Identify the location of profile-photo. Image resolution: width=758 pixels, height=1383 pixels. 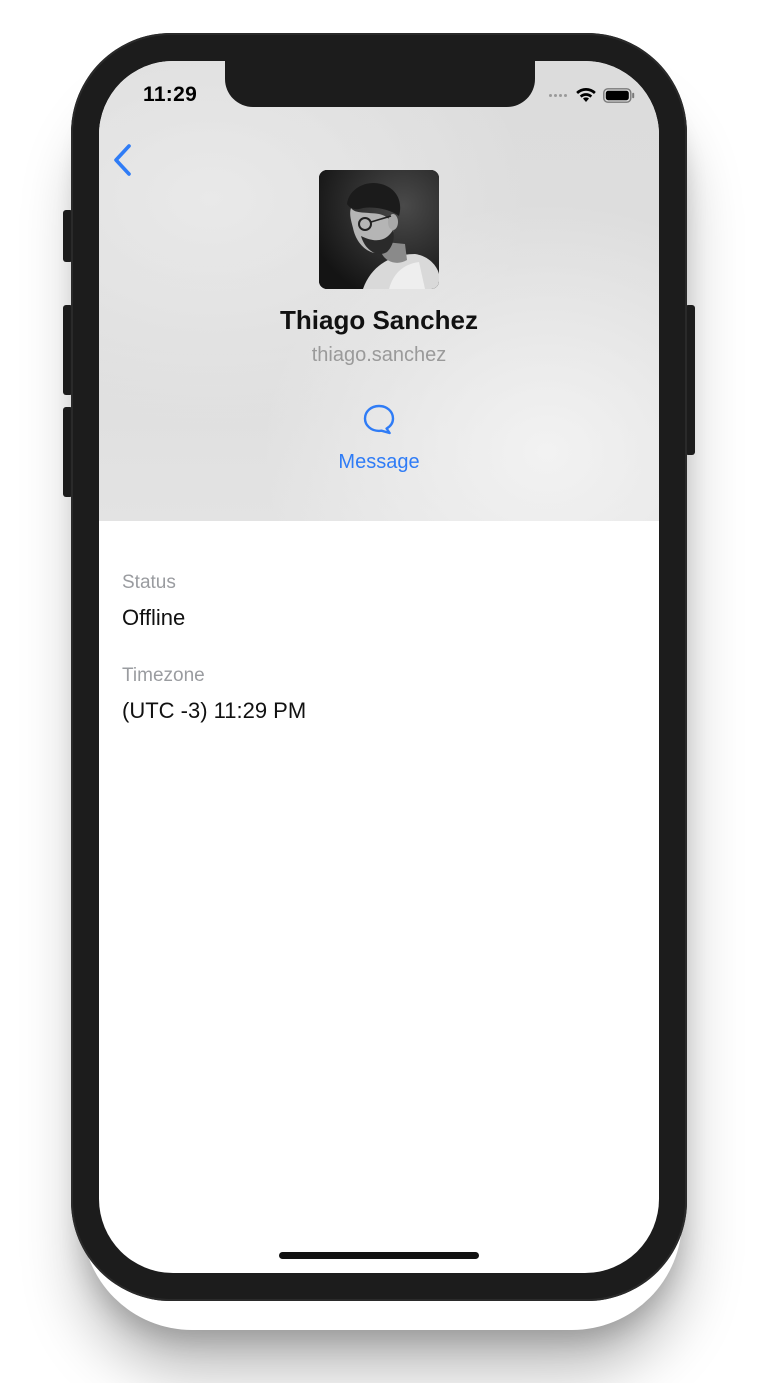
(379, 229).